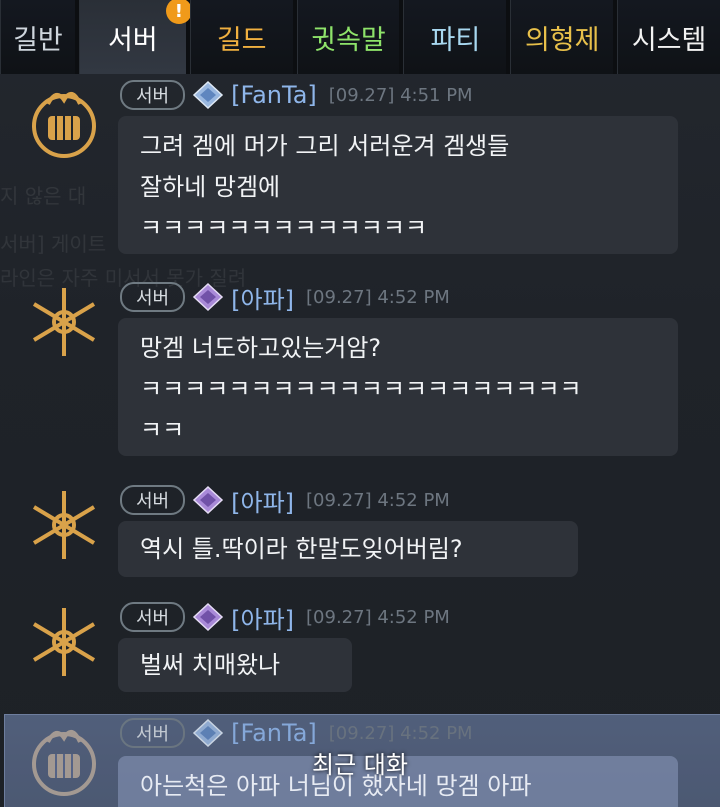 Image resolution: width=720 pixels, height=807 pixels. What do you see at coordinates (669, 40) in the screenshot?
I see `tab-label: 시스템` at bounding box center [669, 40].